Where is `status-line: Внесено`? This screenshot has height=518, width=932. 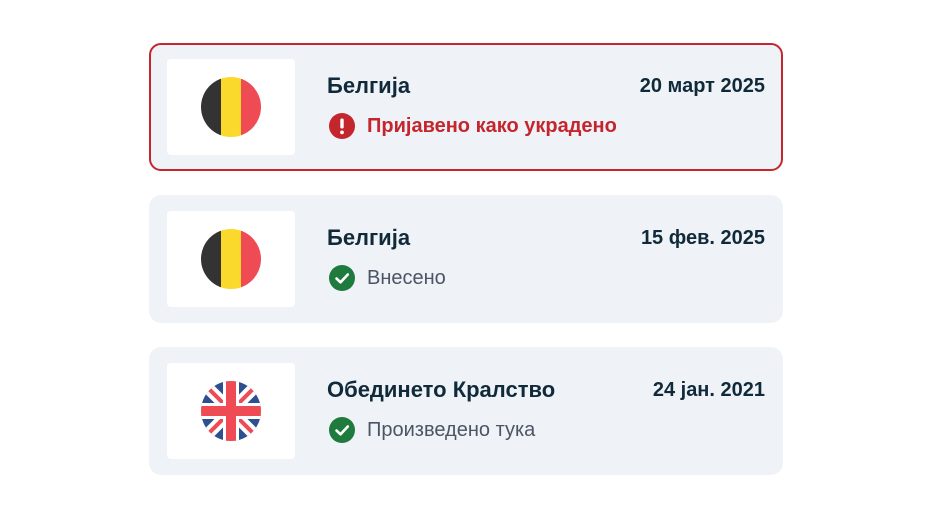 status-line: Внесено is located at coordinates (387, 278).